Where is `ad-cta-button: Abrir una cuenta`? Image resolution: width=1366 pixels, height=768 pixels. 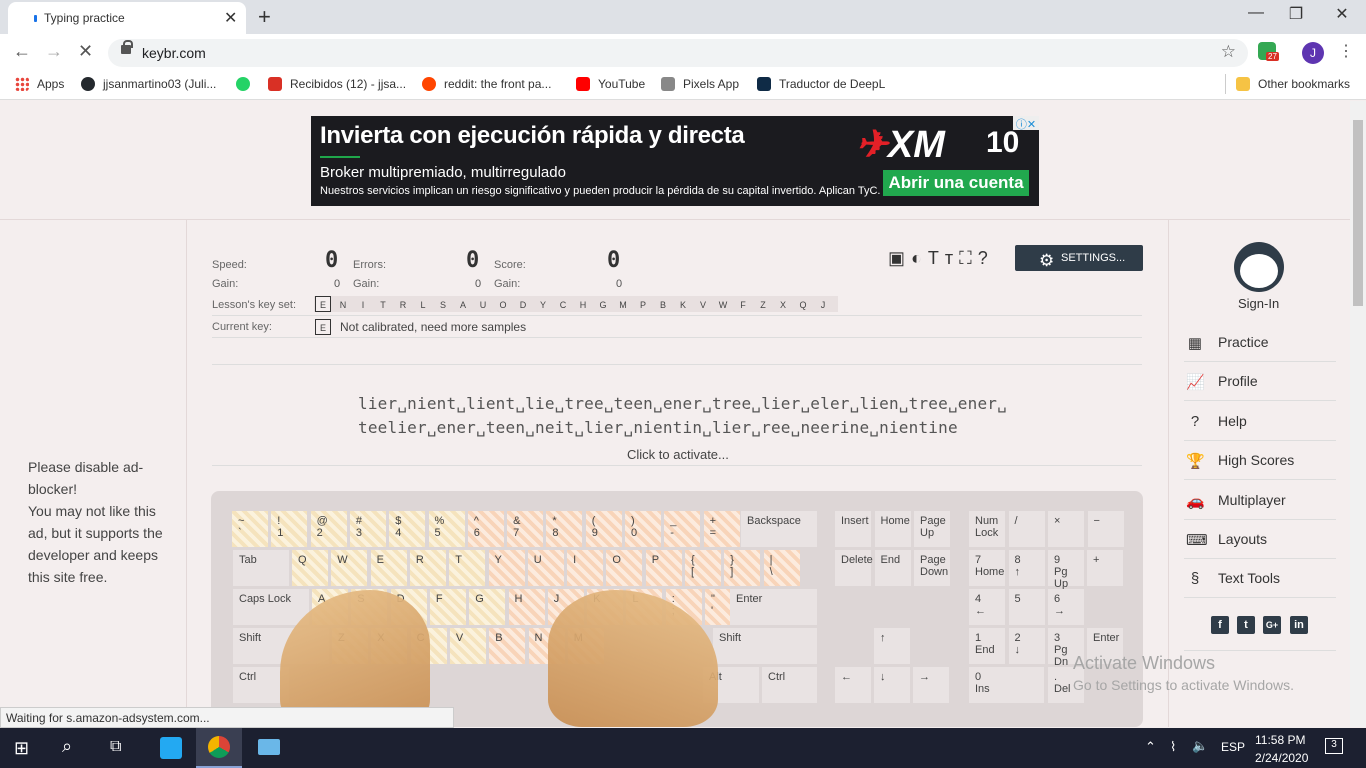
ad-cta-button: Abrir una cuenta is located at coordinates (956, 183).